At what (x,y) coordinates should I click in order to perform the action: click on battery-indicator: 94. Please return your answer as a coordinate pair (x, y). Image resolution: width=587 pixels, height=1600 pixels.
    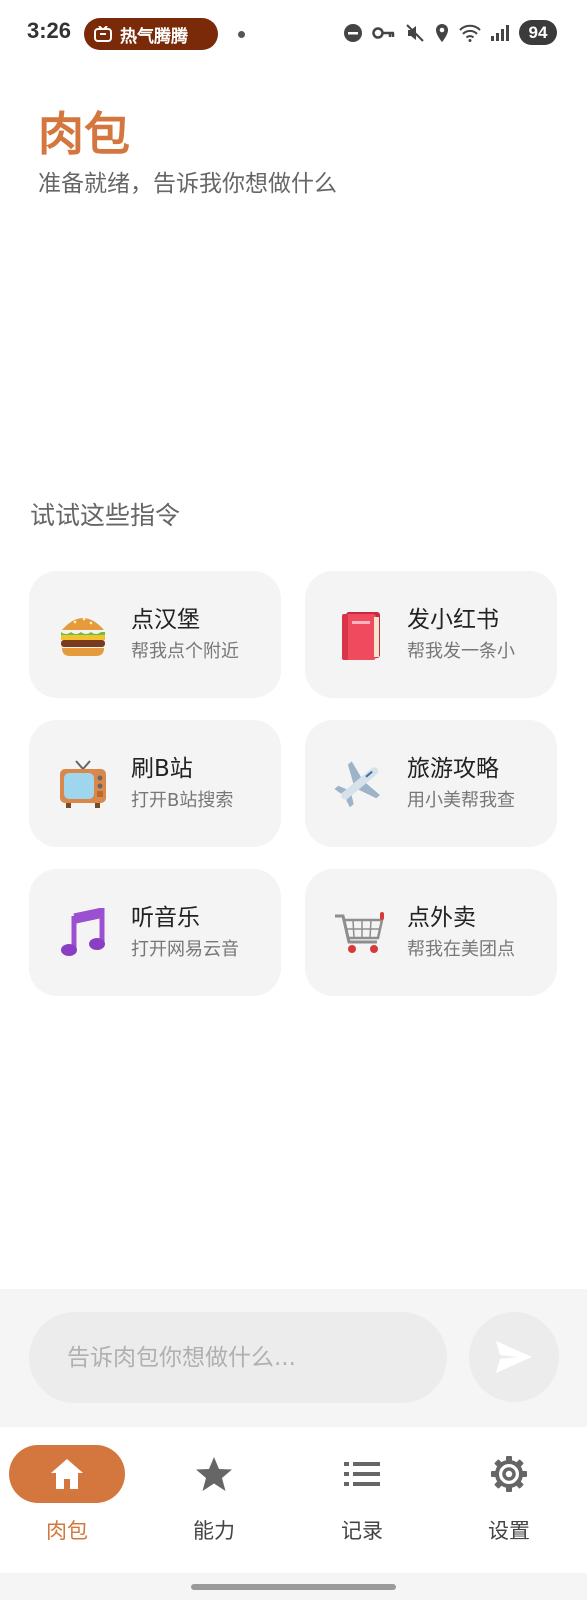
    Looking at the image, I should click on (538, 32).